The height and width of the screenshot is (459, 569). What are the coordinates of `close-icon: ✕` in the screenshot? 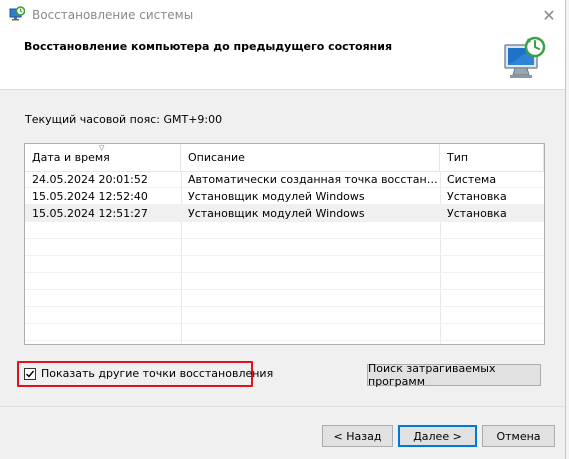 It's located at (549, 15).